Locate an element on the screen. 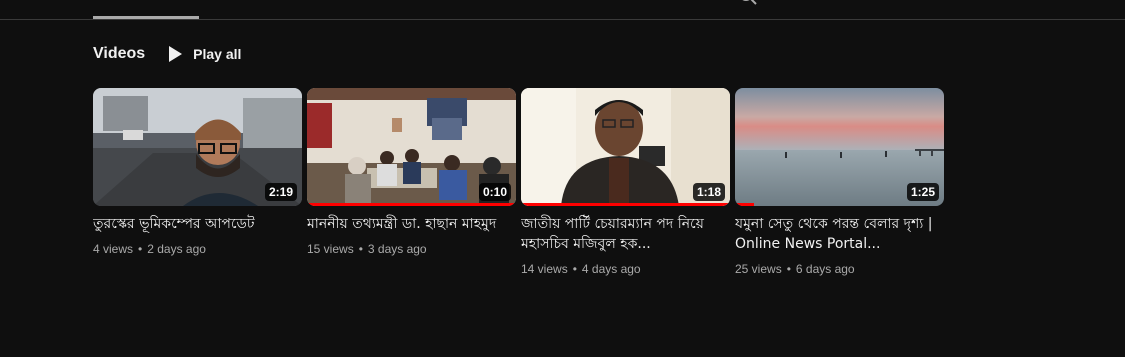 The width and height of the screenshot is (1125, 357). video-metadata: 15 views • 3 days ago is located at coordinates (411, 249).